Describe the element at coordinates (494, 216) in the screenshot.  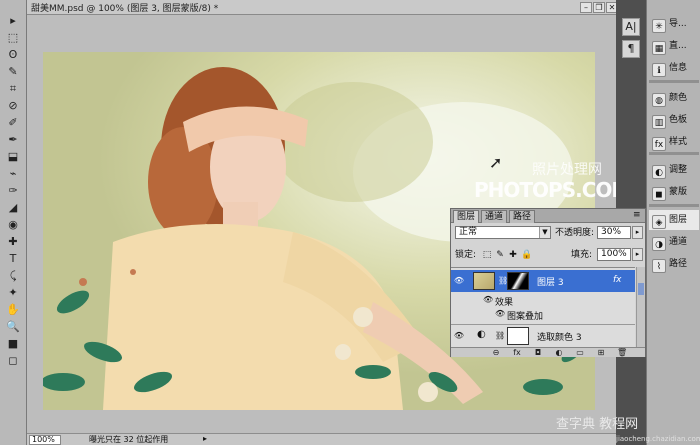
I see `tab-channels: 通道` at that location.